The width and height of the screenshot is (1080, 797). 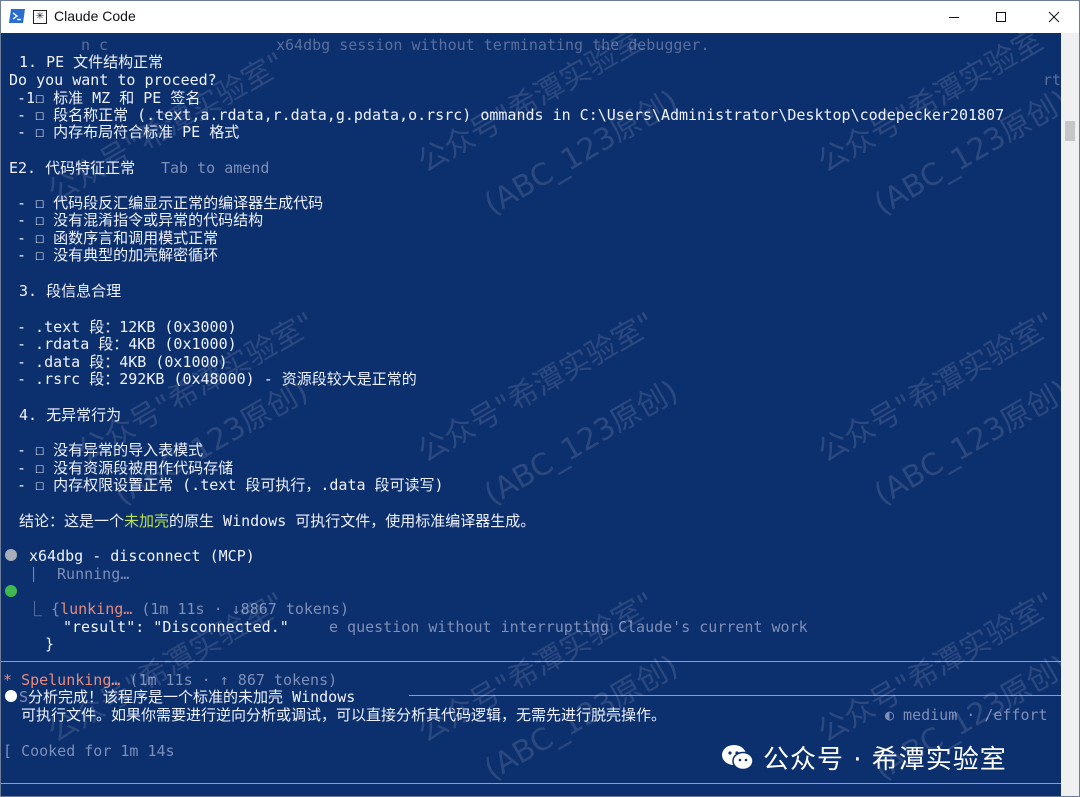 I want to click on cooked-line: [ Cooked for 1m 14s, so click(x=89, y=751).